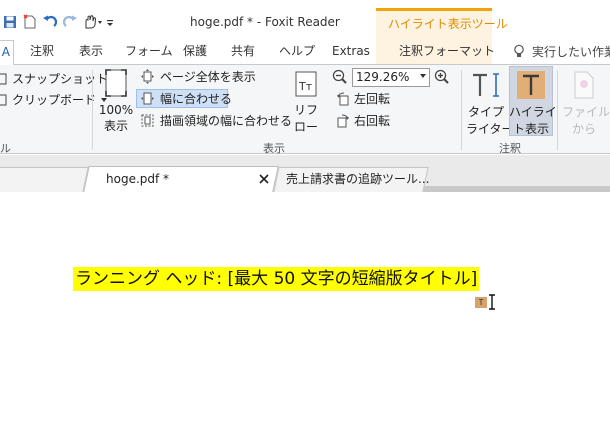 The image size is (610, 440). What do you see at coordinates (5, 148) in the screenshot?
I see `group-label-tools: ル` at bounding box center [5, 148].